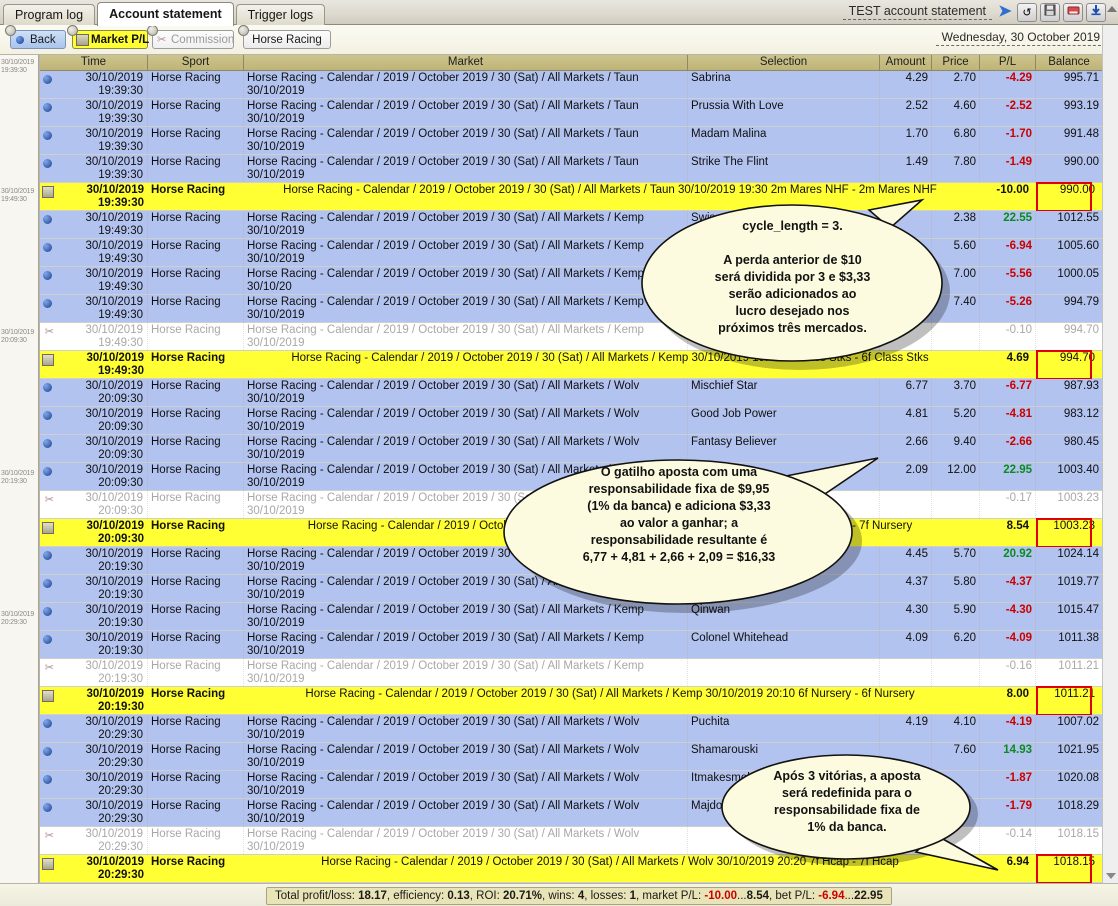 The image size is (1118, 906). I want to click on cell-selection: Madam Malina, so click(784, 140).